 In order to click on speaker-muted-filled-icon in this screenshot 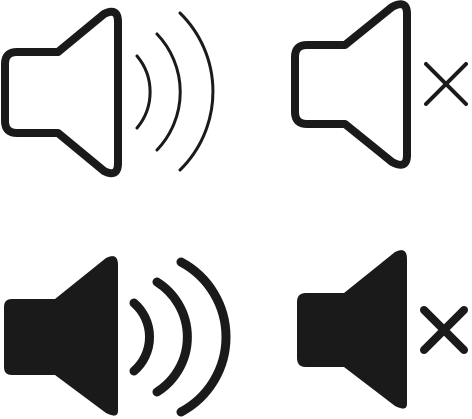, I will do `click(382, 329)`.